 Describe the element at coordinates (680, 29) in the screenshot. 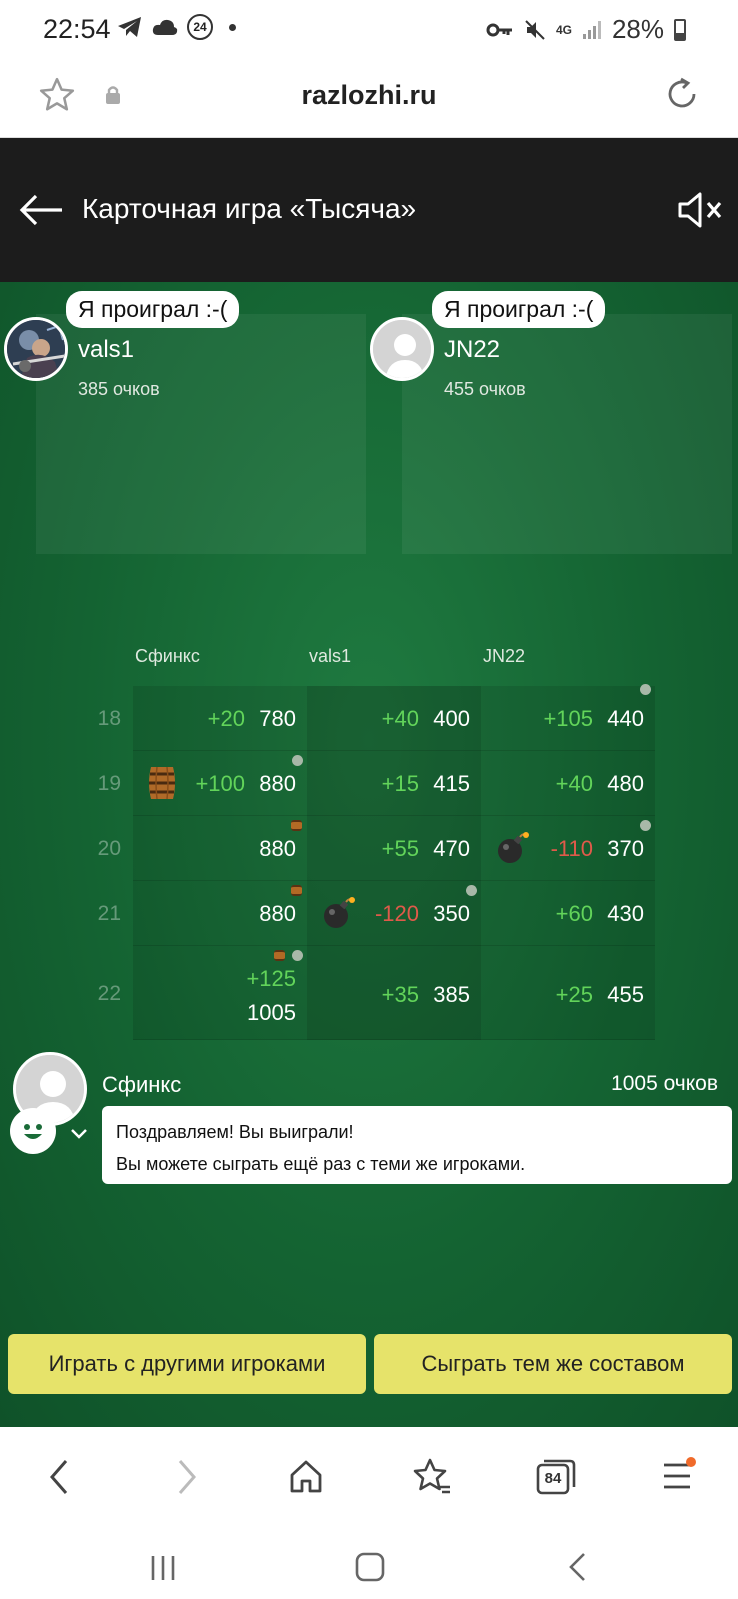

I see `battery-icon` at that location.